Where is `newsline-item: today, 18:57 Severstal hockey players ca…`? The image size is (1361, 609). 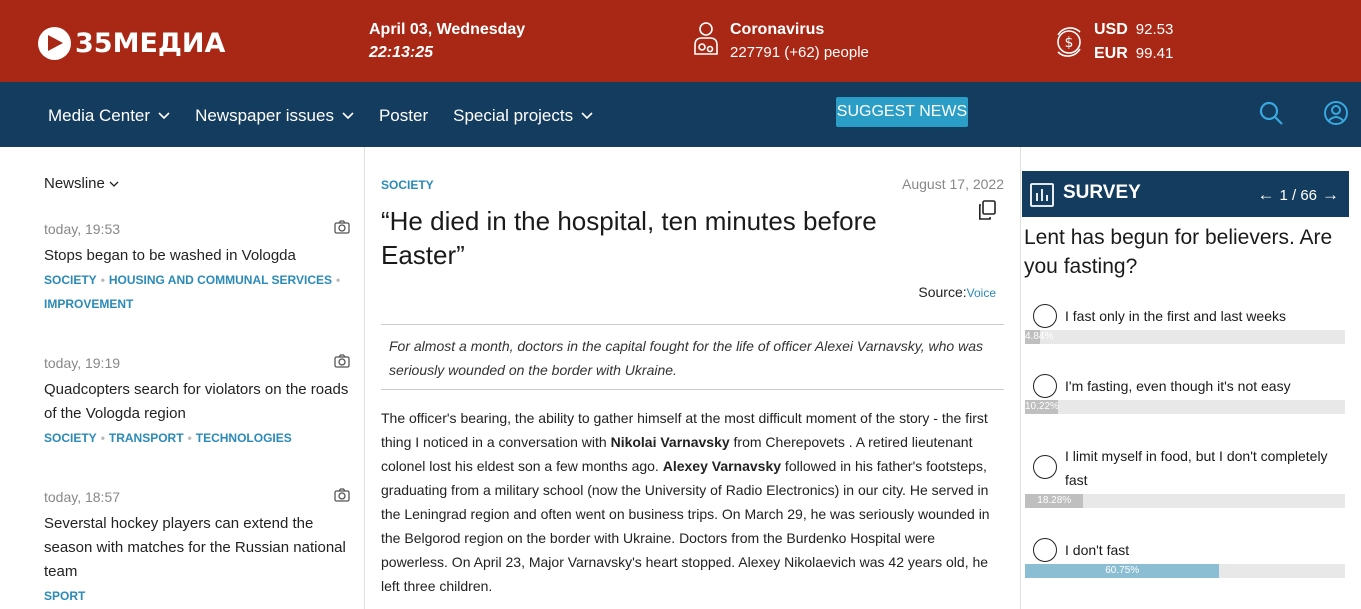
newsline-item: today, 18:57 Severstal hockey players ca… is located at coordinates (200, 548).